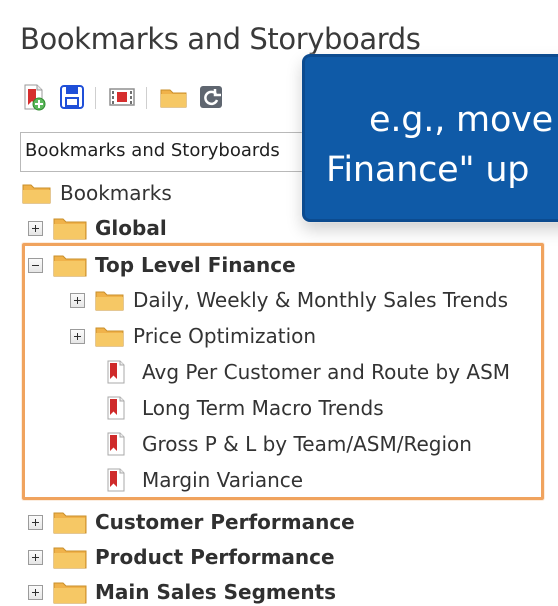 This screenshot has height=606, width=558. I want to click on dropdown-selected-value: Bookmarks and Storyboards, so click(152, 150).